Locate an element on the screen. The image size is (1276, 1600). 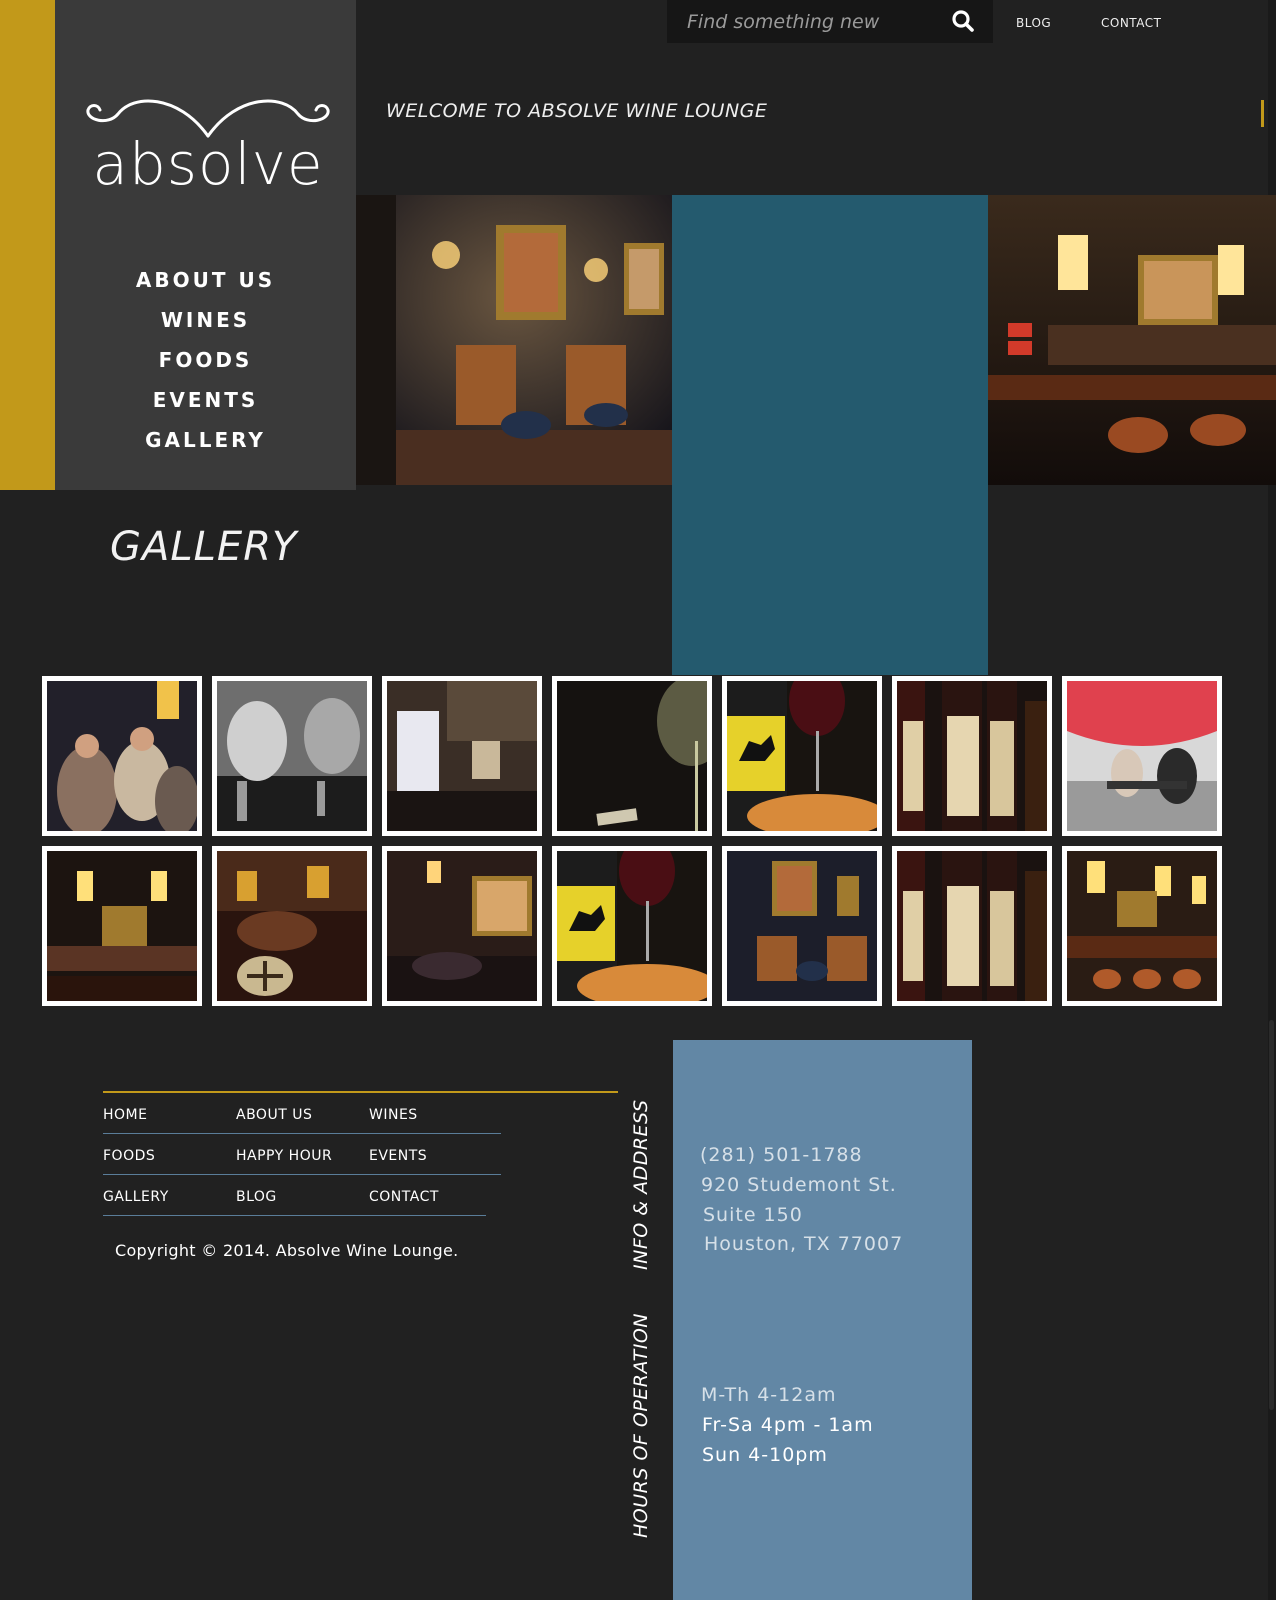
nav-gallery: GALLERY is located at coordinates (205, 442).